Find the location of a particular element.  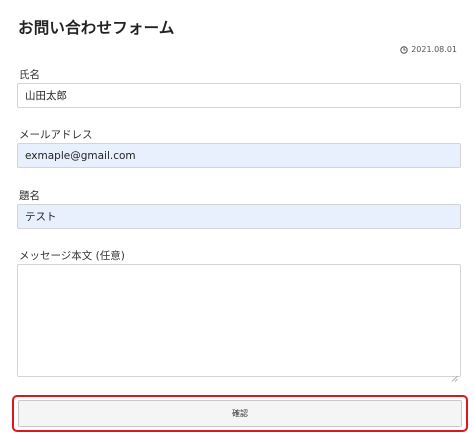

clock-icon is located at coordinates (404, 49).